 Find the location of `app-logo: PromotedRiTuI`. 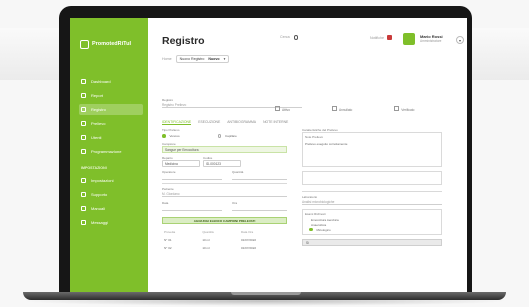

app-logo: PromotedRiTuI is located at coordinates (105, 44).